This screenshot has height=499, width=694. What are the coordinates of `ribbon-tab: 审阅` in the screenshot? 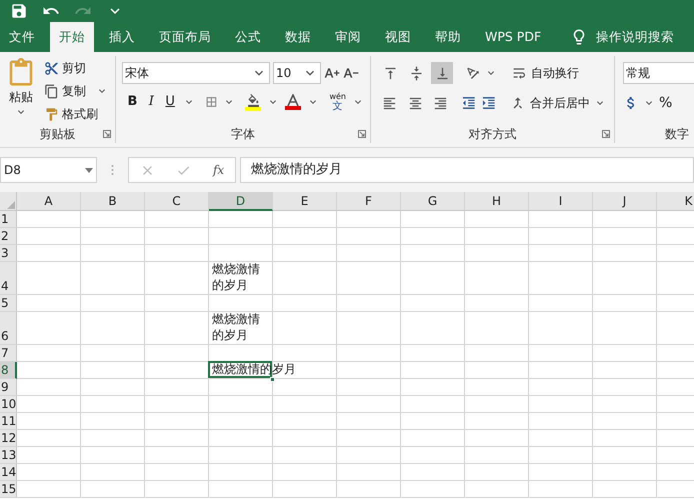 It's located at (348, 37).